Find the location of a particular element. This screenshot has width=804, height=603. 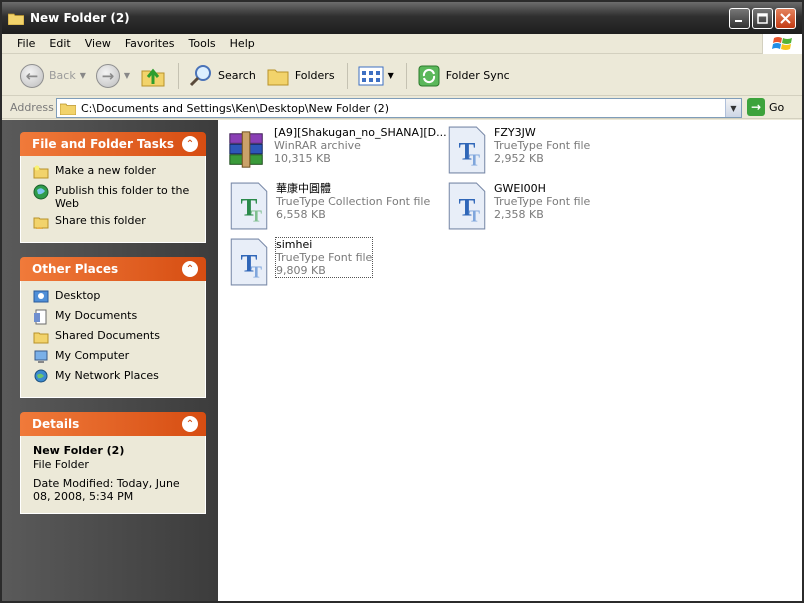

menu-file: File is located at coordinates (26, 43).